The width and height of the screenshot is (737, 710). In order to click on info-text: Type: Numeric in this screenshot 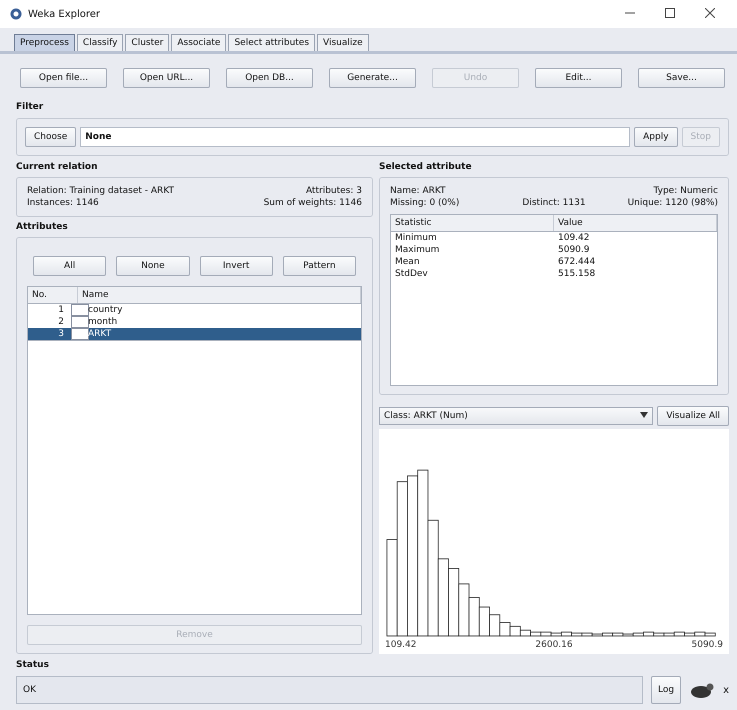, I will do `click(685, 191)`.